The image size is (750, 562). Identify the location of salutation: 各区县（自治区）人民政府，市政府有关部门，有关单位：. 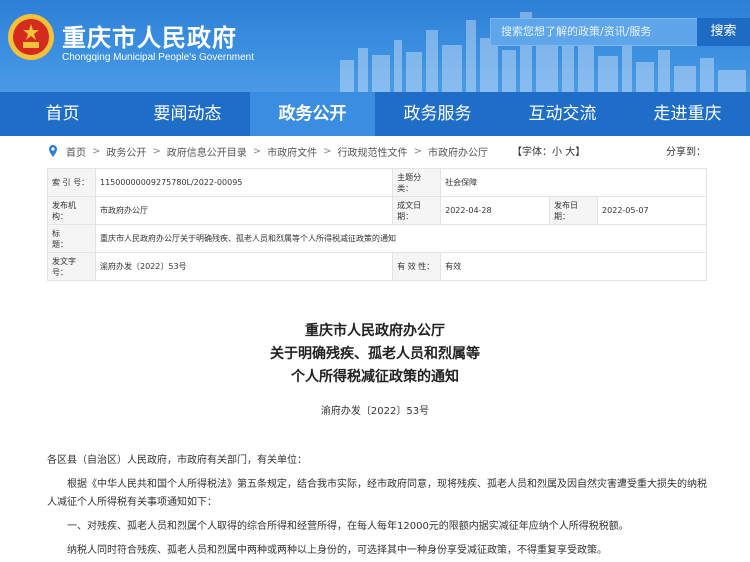
(177, 460).